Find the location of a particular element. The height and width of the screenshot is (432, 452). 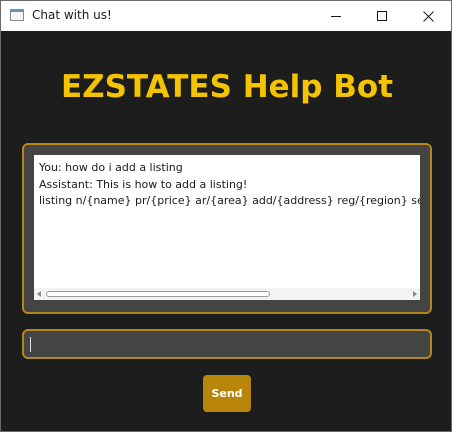

message-input-frame is located at coordinates (227, 344).